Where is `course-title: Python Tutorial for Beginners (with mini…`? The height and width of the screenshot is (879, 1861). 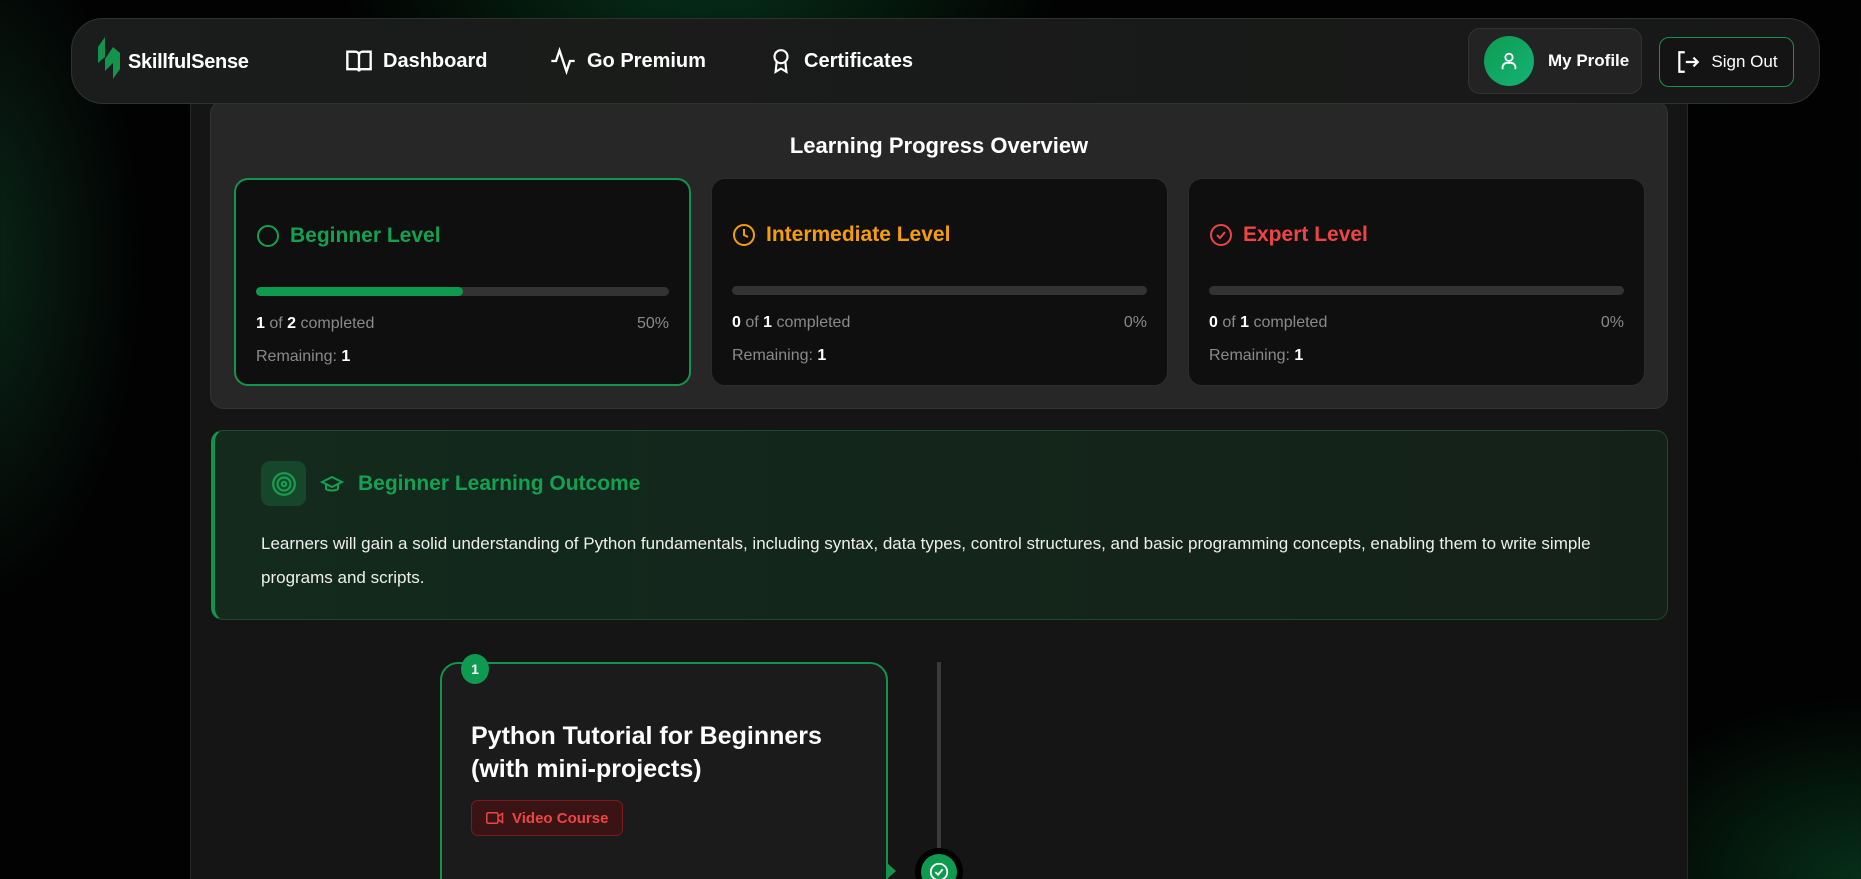 course-title: Python Tutorial for Beginners (with mini… is located at coordinates (646, 752).